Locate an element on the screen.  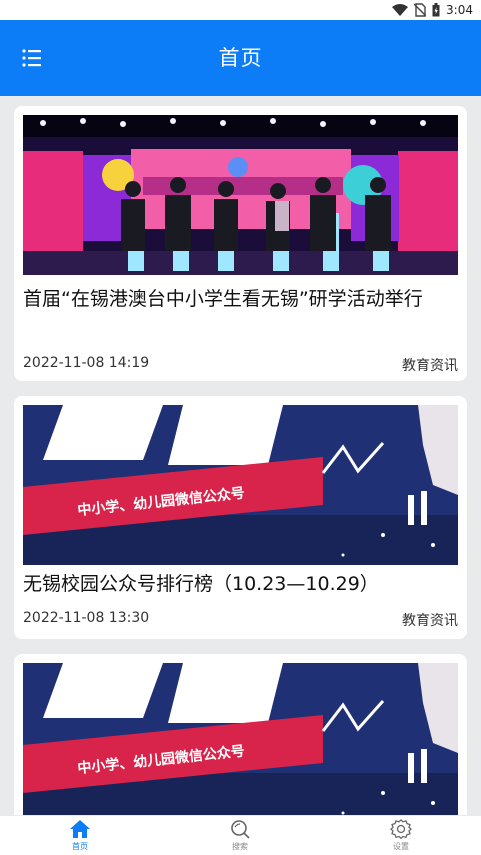
no-sim-icon is located at coordinates (420, 10).